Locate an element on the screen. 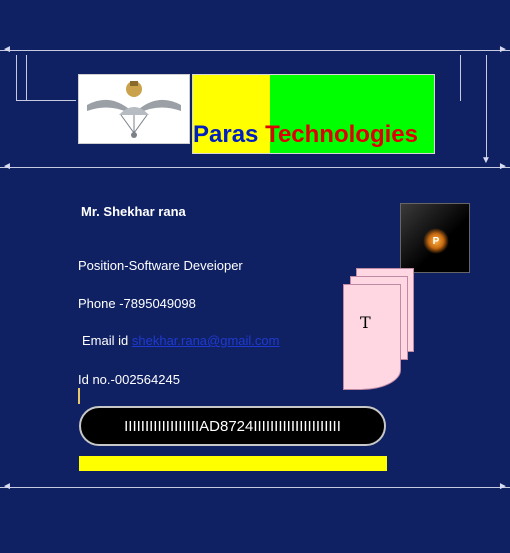  parachute-insignia-logo is located at coordinates (134, 109).